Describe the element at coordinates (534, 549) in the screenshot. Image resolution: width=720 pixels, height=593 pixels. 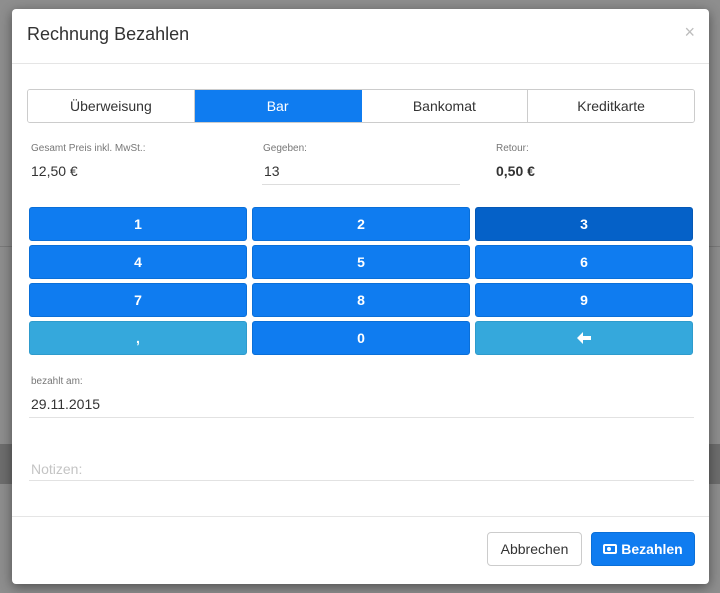
I see `cancel-button: Abbrechen` at that location.